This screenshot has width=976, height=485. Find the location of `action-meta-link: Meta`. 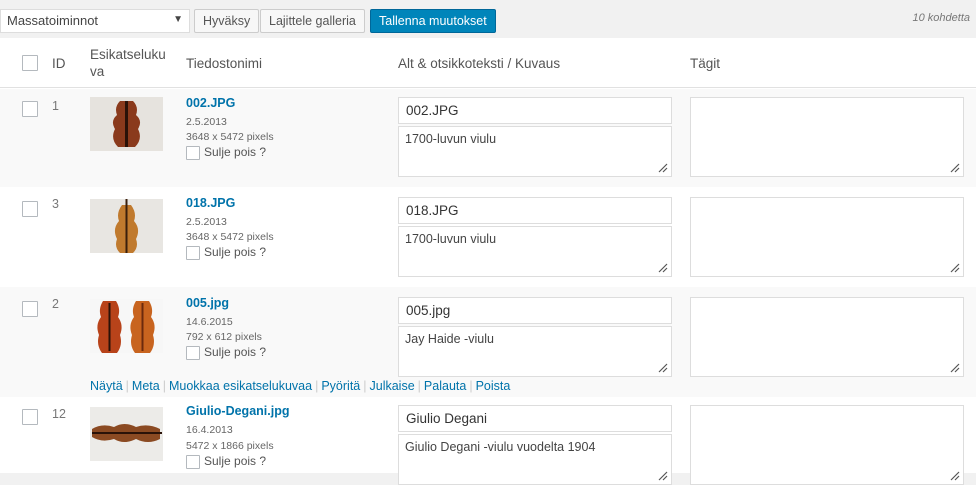

action-meta-link: Meta is located at coordinates (146, 386).